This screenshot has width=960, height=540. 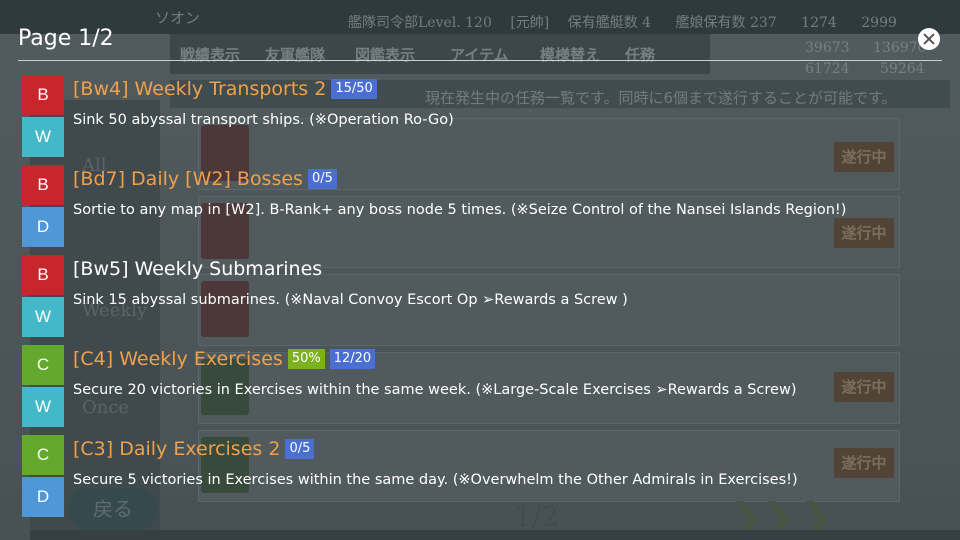 I want to click on quest-header: [Bw5] Weekly Submarines, so click(x=197, y=269).